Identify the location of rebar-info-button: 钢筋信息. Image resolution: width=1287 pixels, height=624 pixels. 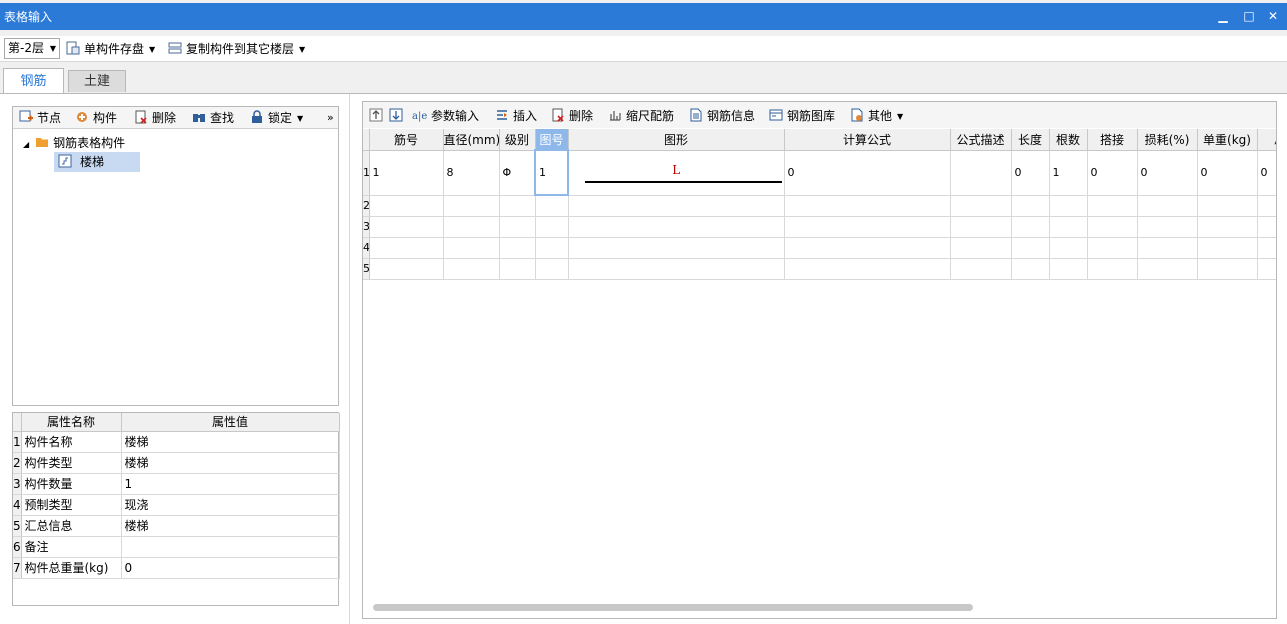
(722, 116).